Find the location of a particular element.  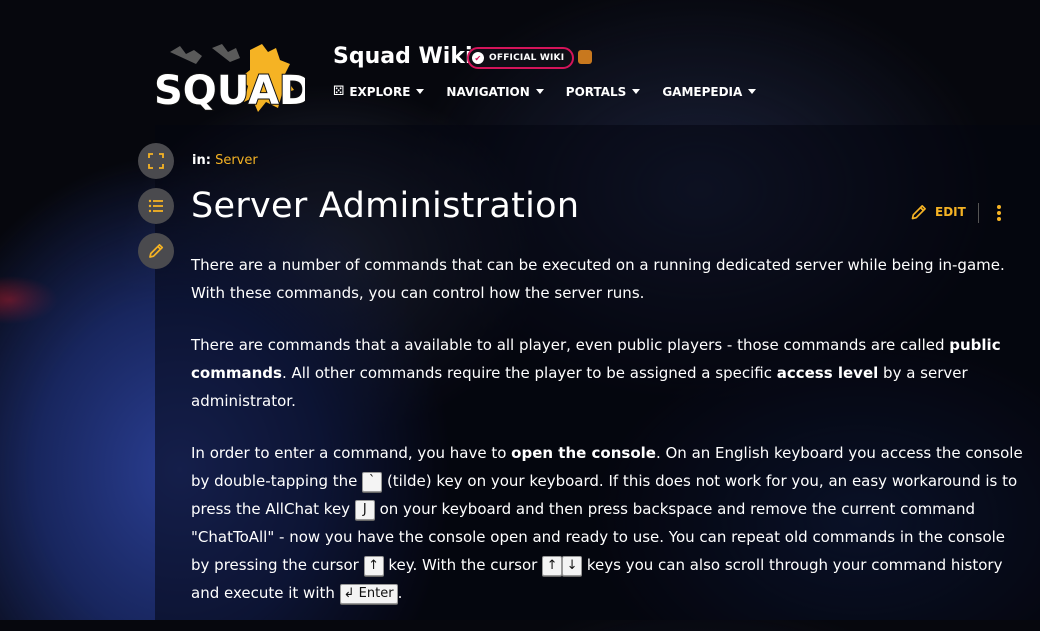

fullscreen-button is located at coordinates (156, 161).